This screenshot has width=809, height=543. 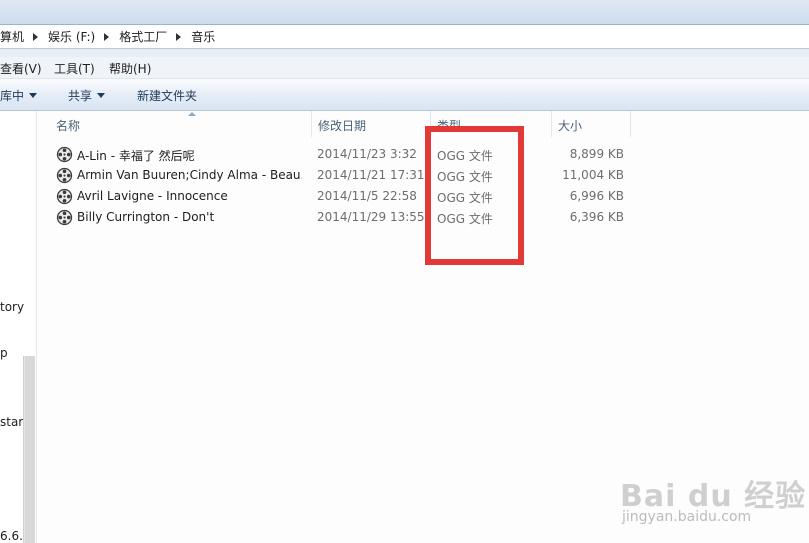 I want to click on nav-scrollbar, so click(x=29, y=449).